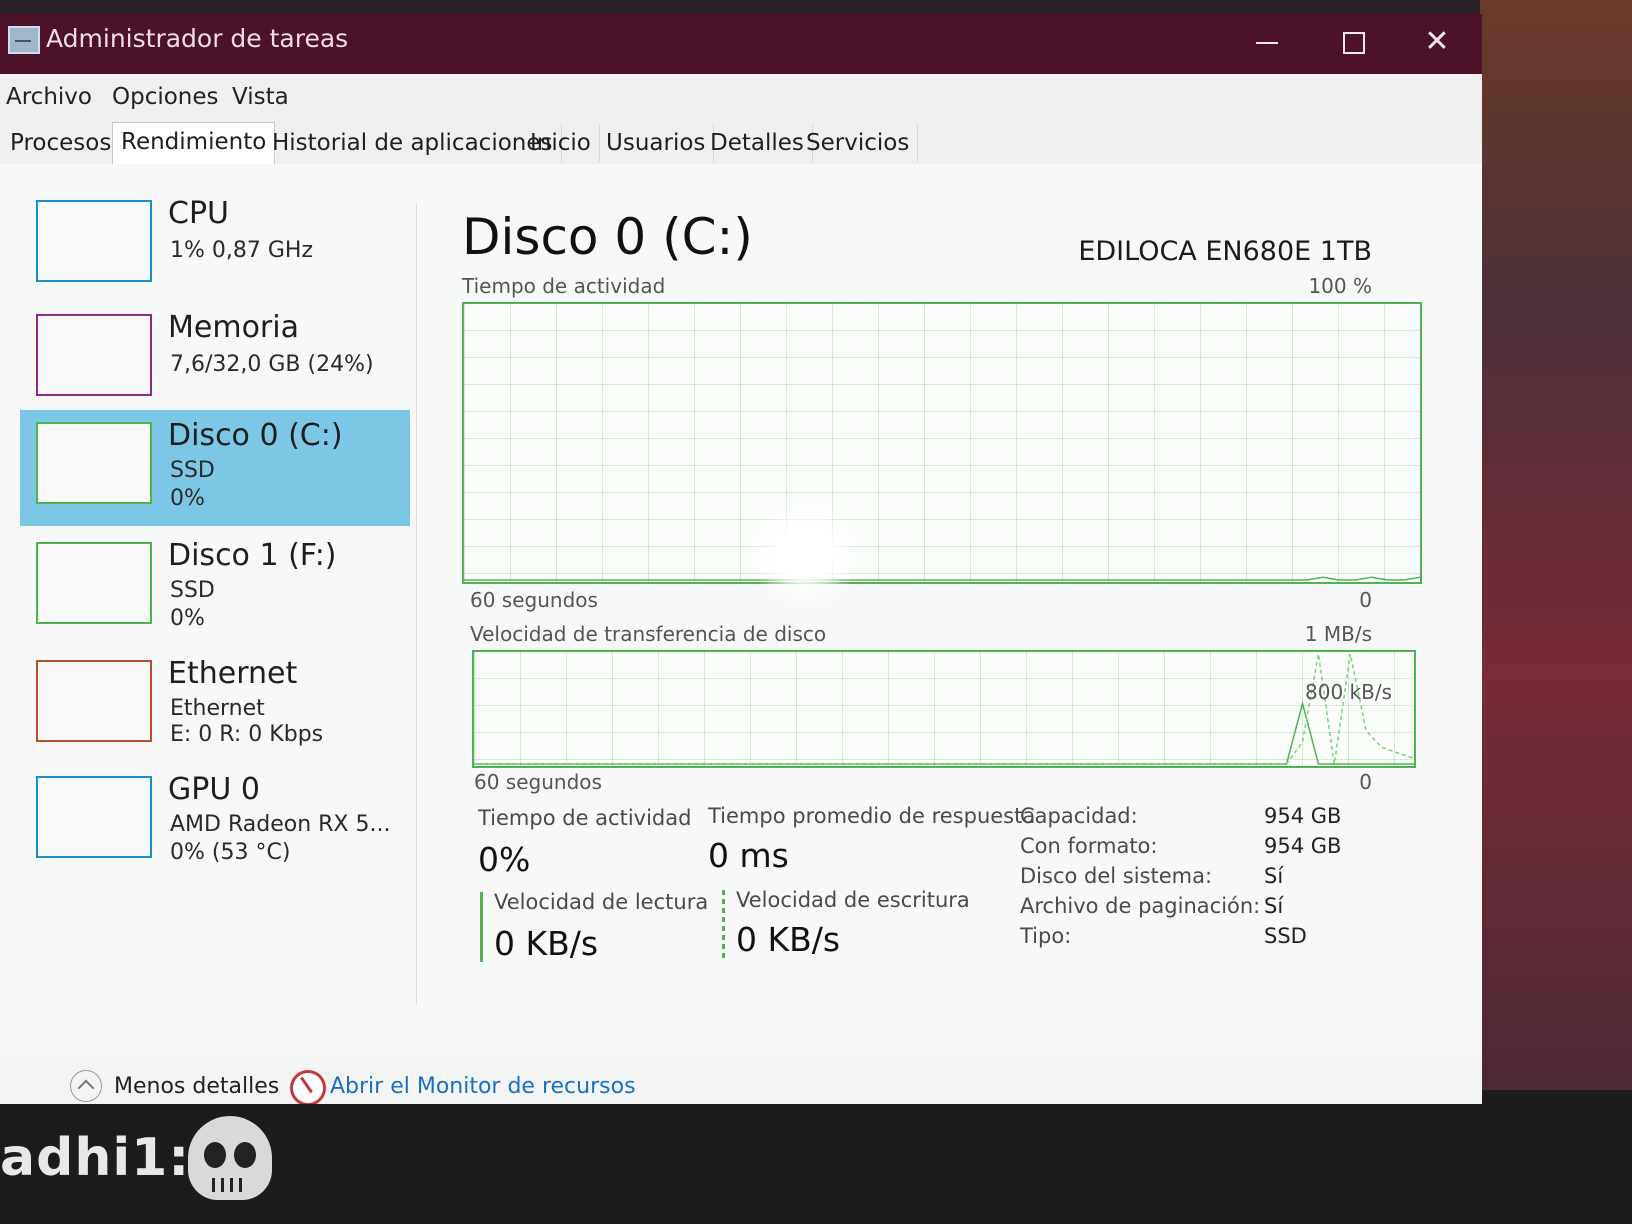 Image resolution: width=1632 pixels, height=1224 pixels. What do you see at coordinates (944, 732) in the screenshot?
I see `read-series-line` at bounding box center [944, 732].